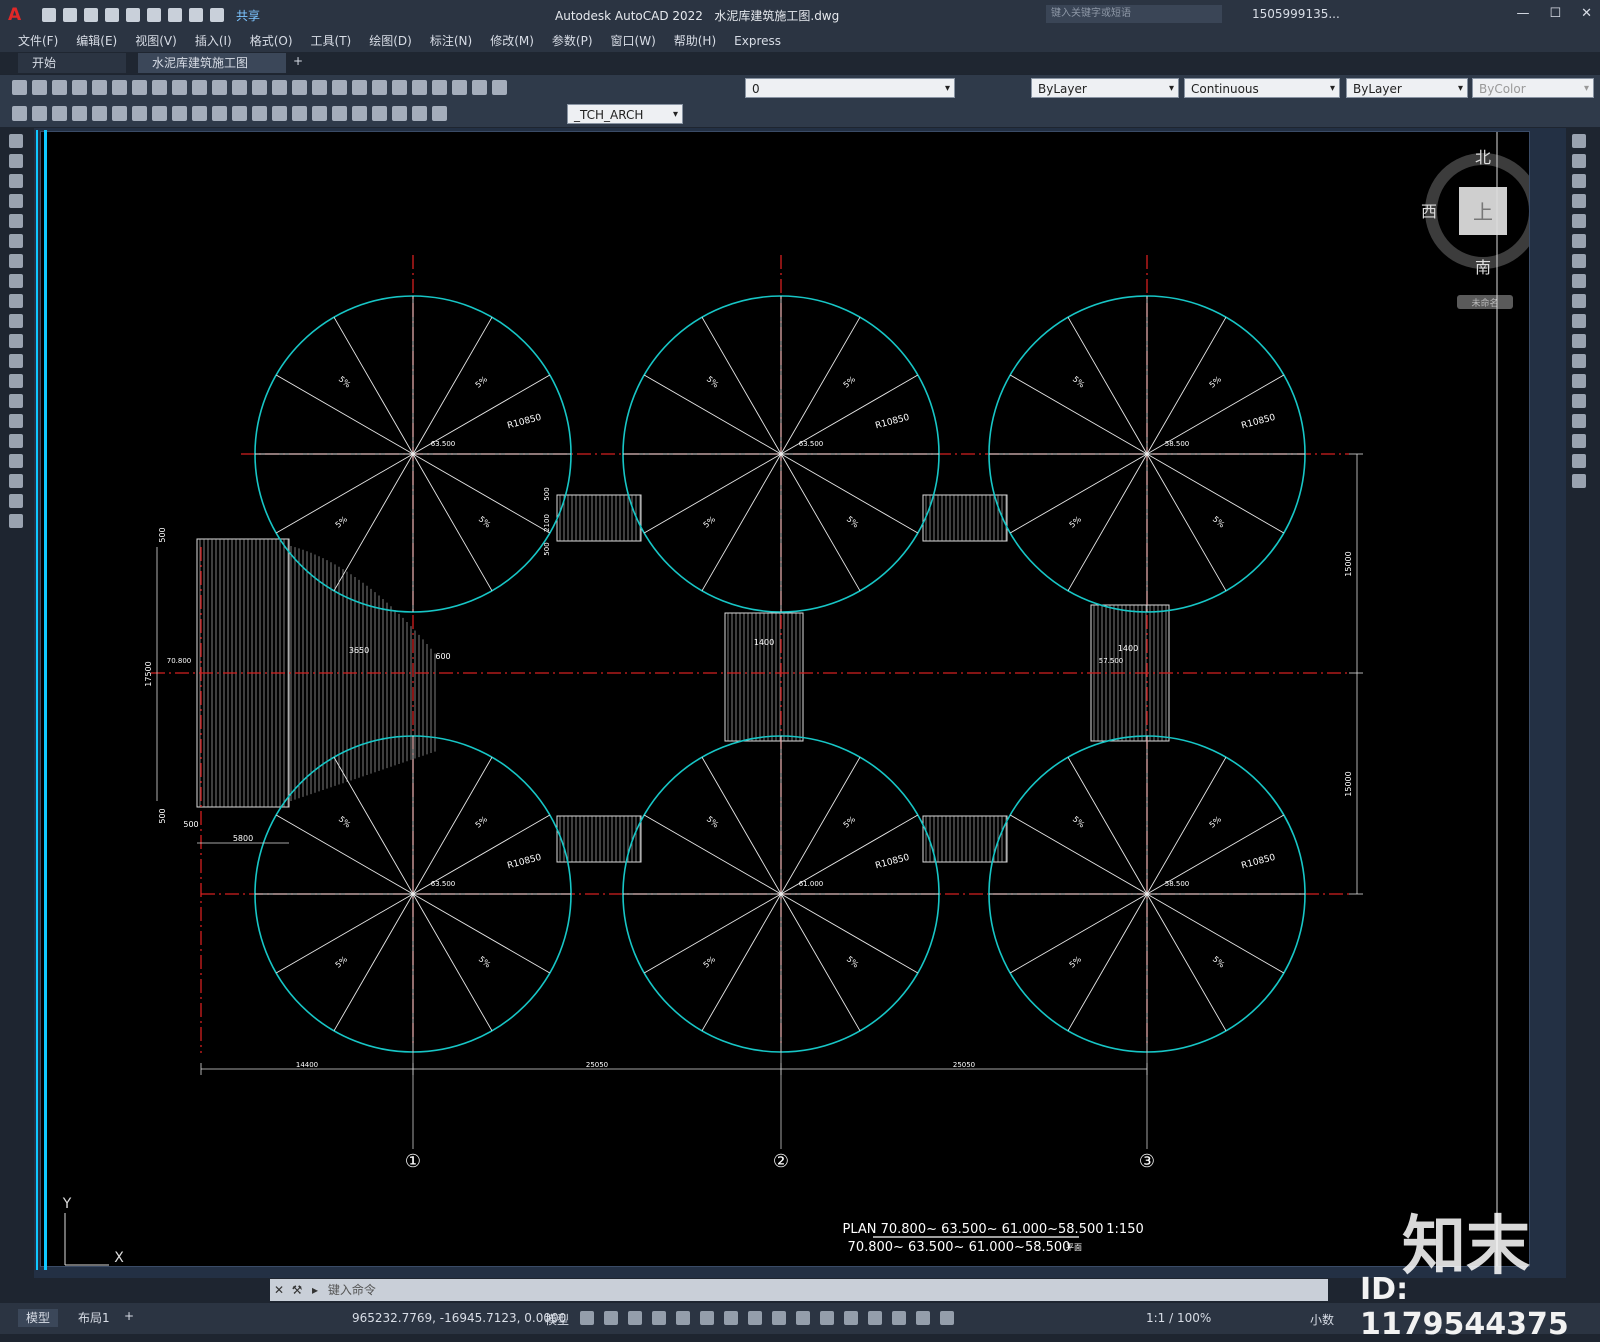 Image resolution: width=1600 pixels, height=1342 pixels. What do you see at coordinates (923, 1318) in the screenshot?
I see `annotation-visibility-icon` at bounding box center [923, 1318].